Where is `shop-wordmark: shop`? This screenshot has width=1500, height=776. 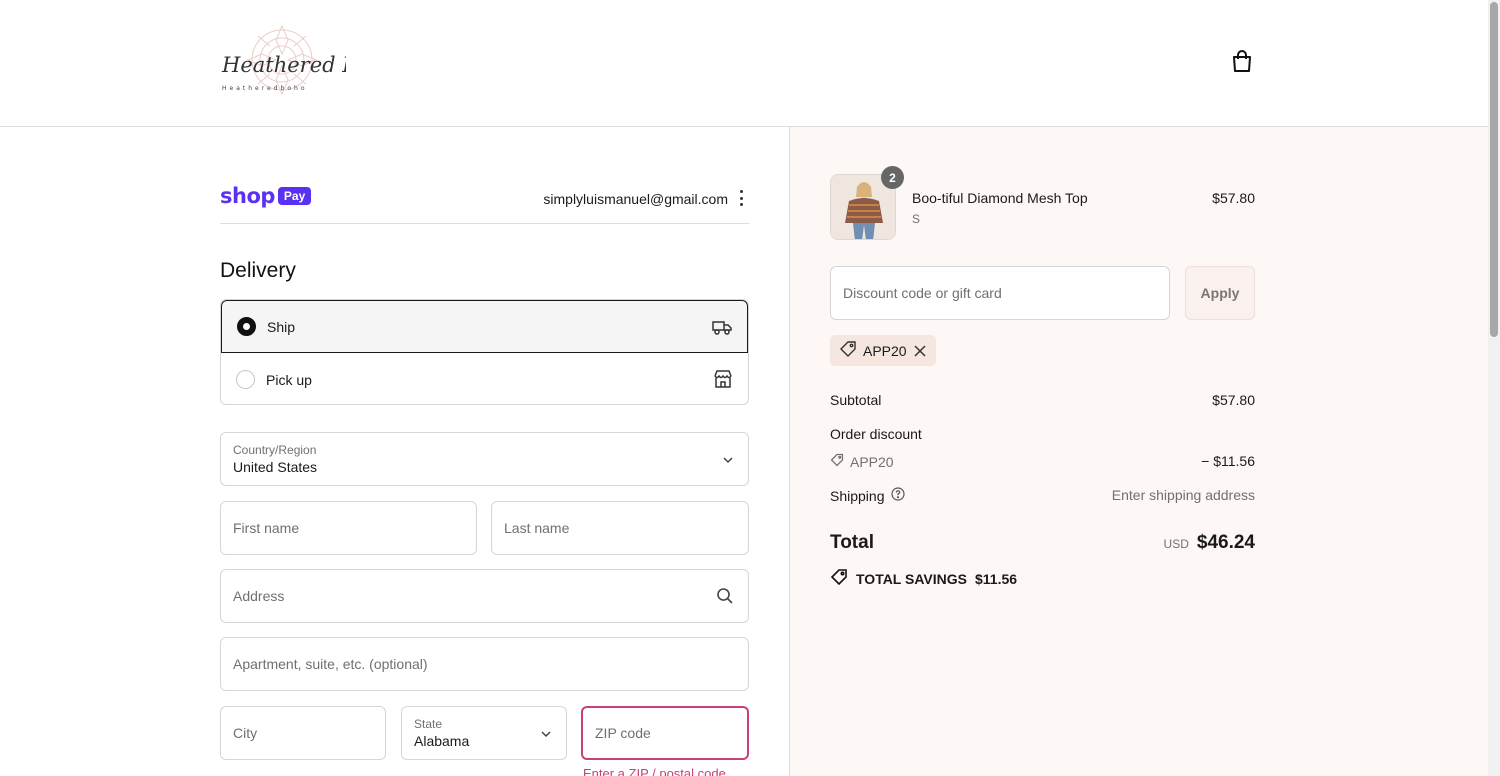
shop-wordmark: shop is located at coordinates (247, 196).